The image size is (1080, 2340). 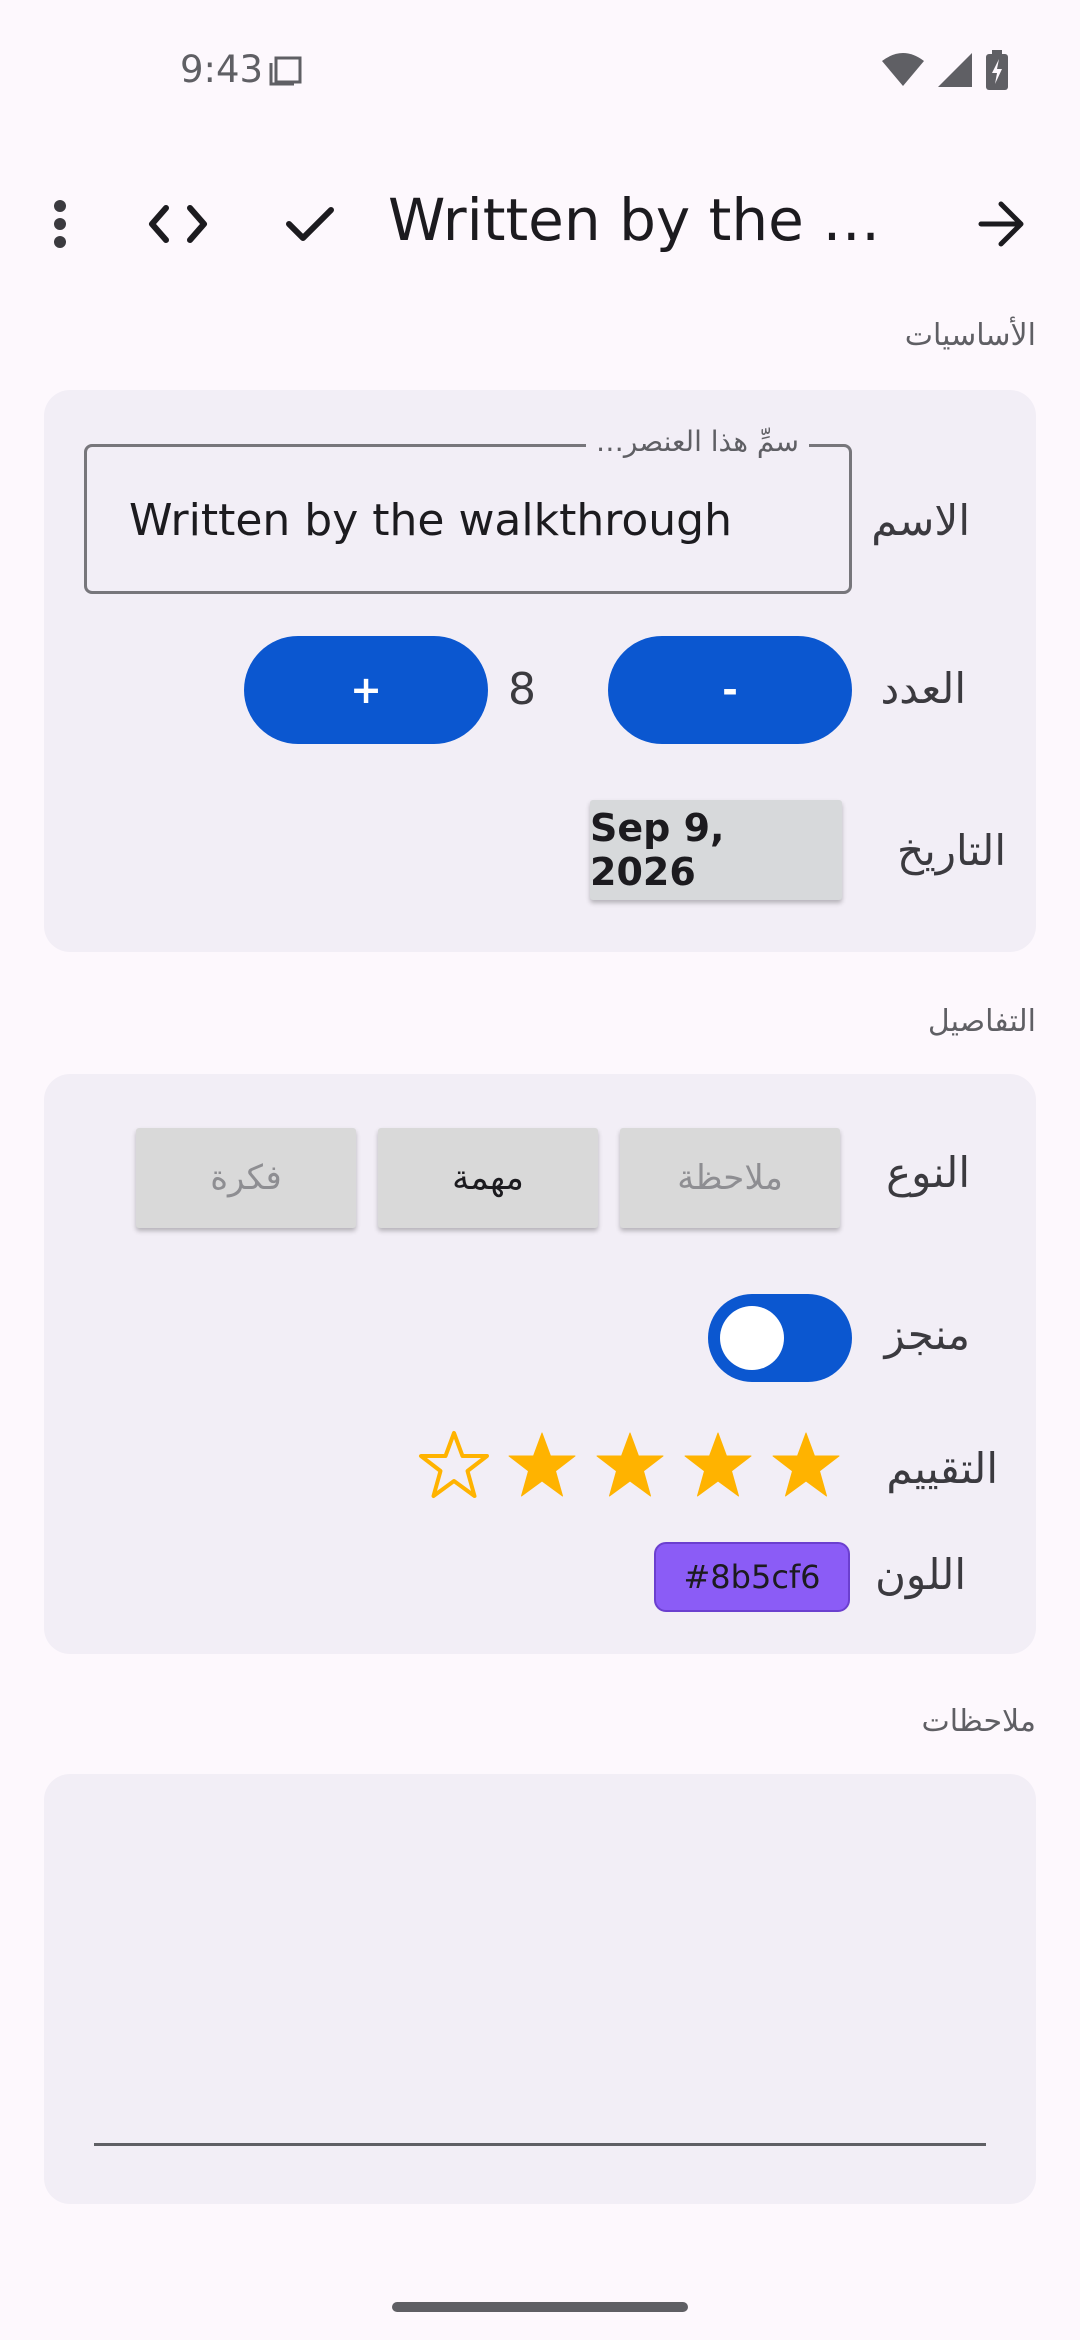 What do you see at coordinates (923, 688) in the screenshot?
I see `count-label: العدد` at bounding box center [923, 688].